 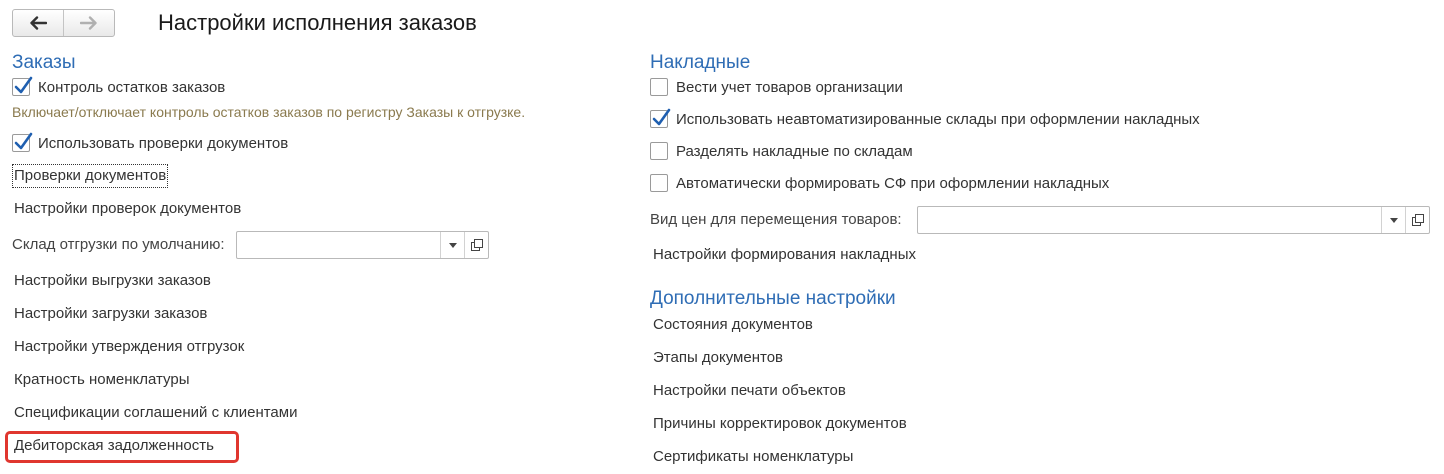 I want to click on price-type-input, so click(x=1149, y=220).